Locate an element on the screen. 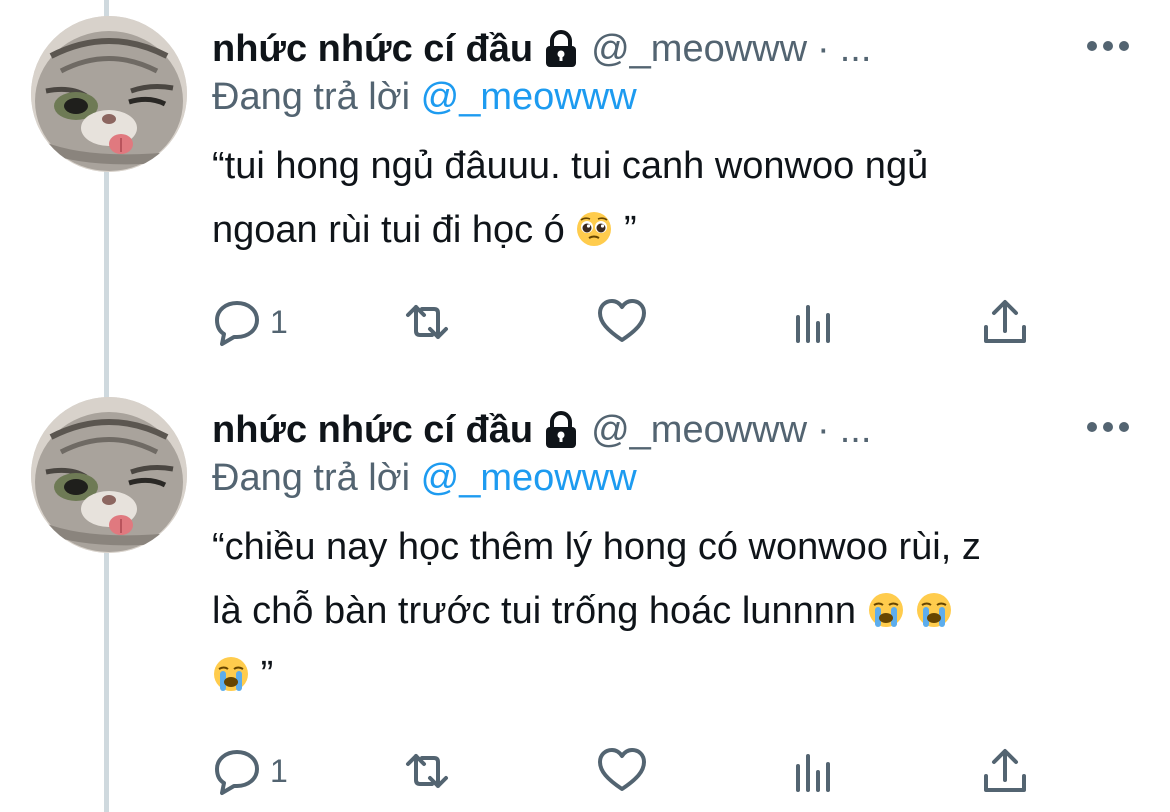 The height and width of the screenshot is (812, 1170). pleading-face-emoji is located at coordinates (594, 229).